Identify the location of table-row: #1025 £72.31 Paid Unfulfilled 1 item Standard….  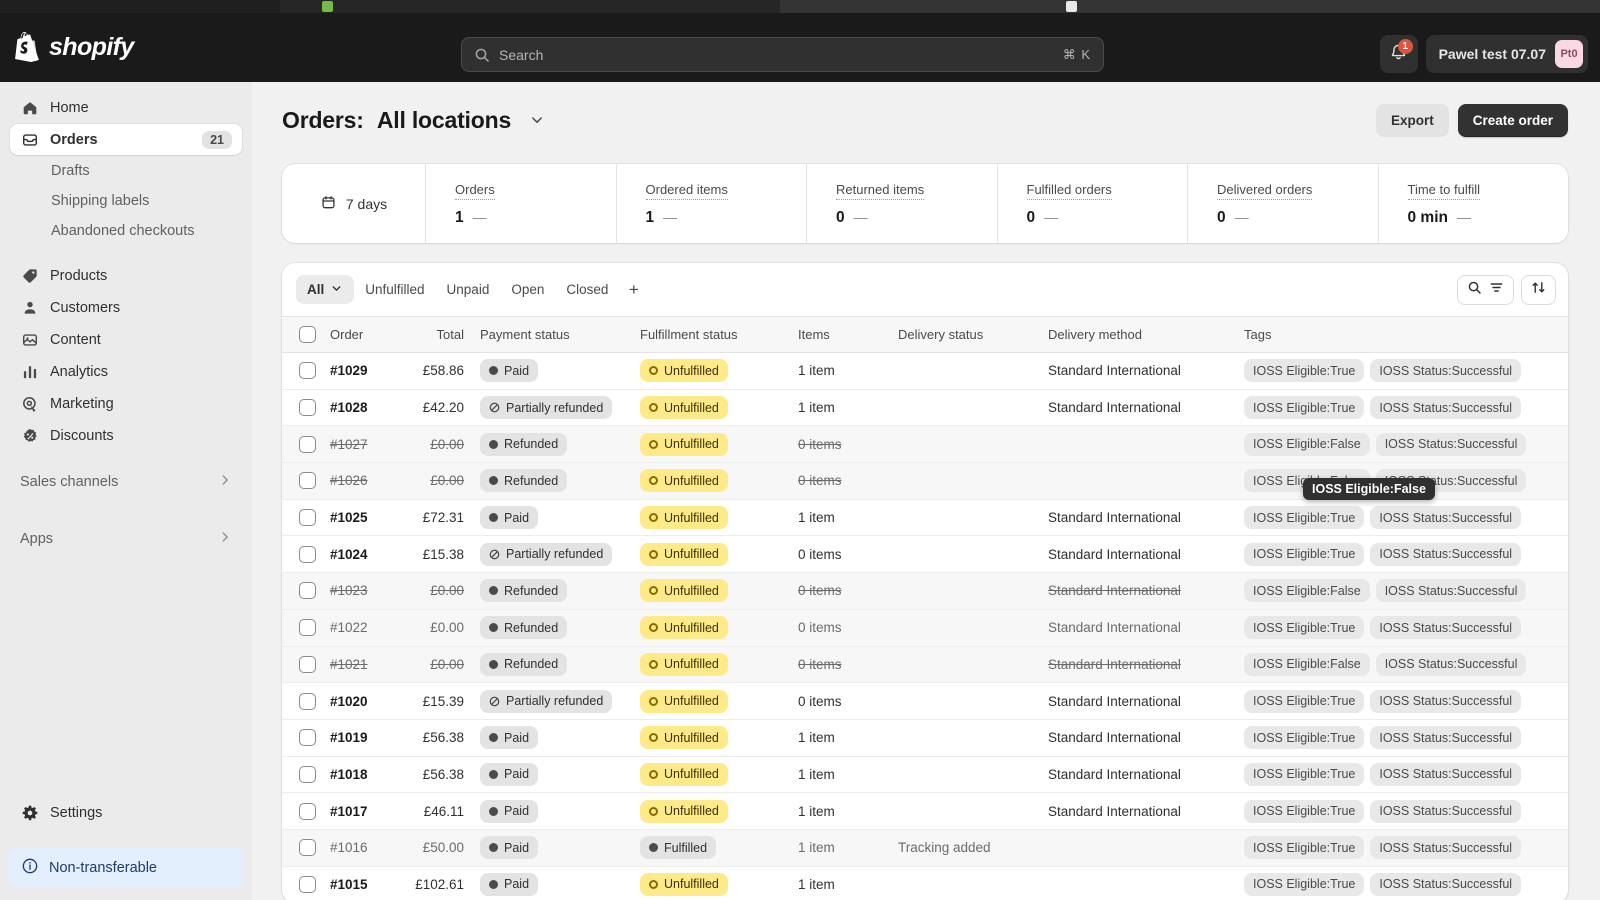
(925, 518).